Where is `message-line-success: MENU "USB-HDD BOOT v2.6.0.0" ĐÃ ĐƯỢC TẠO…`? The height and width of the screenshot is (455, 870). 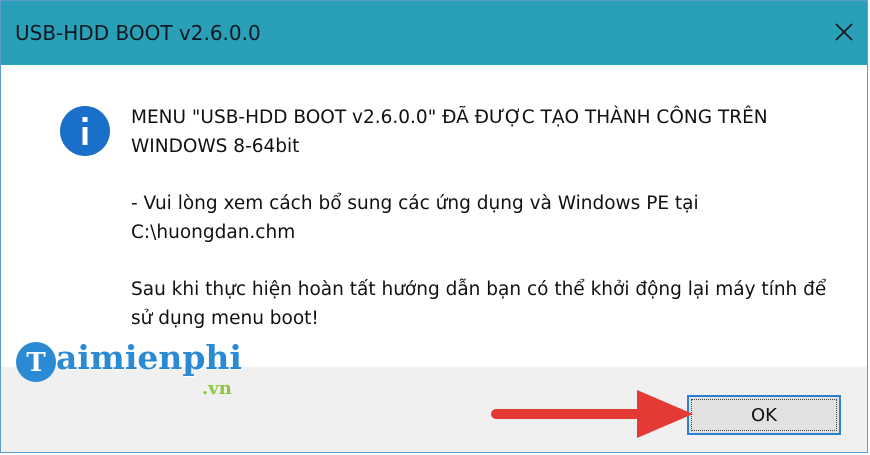
message-line-success: MENU "USB-HDD BOOT v2.6.0.0" ĐÃ ĐƯỢC TẠO… is located at coordinates (449, 132).